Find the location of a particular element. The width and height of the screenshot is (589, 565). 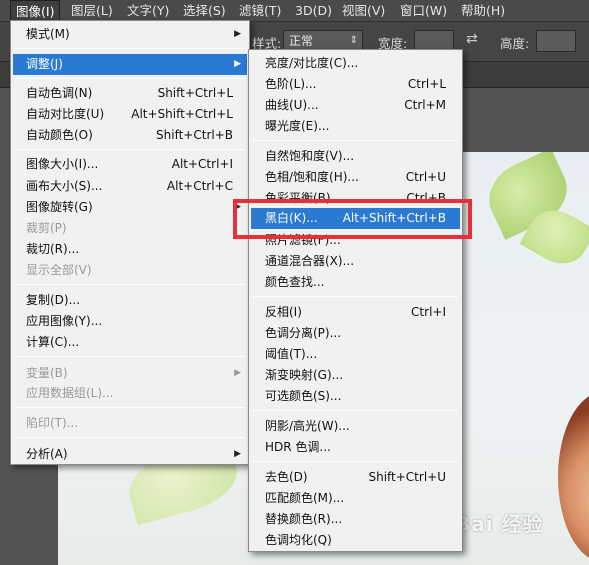

watermark: Bai 经验 is located at coordinates (499, 524).